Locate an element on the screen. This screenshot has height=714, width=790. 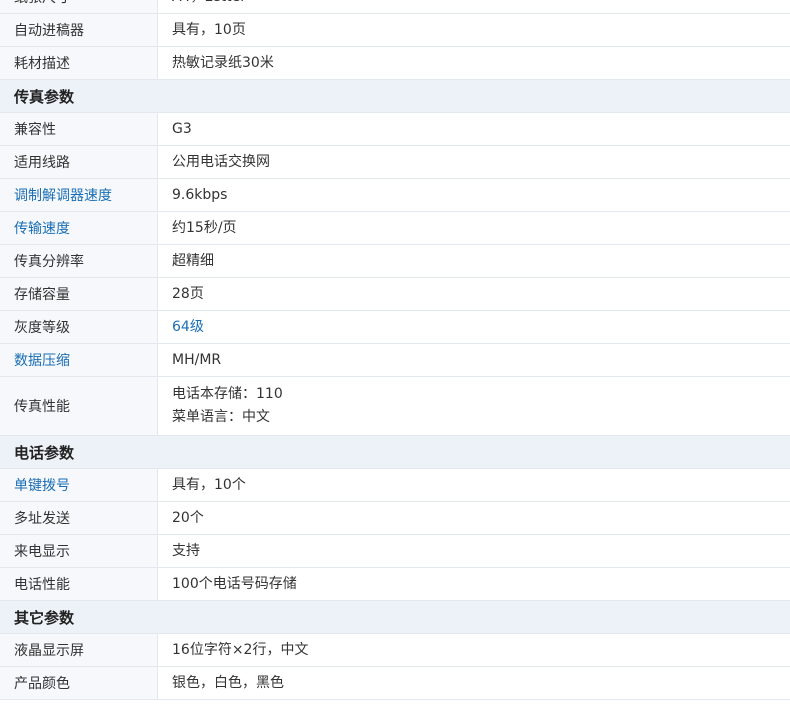
spec-label: 多址发送 is located at coordinates (79, 518).